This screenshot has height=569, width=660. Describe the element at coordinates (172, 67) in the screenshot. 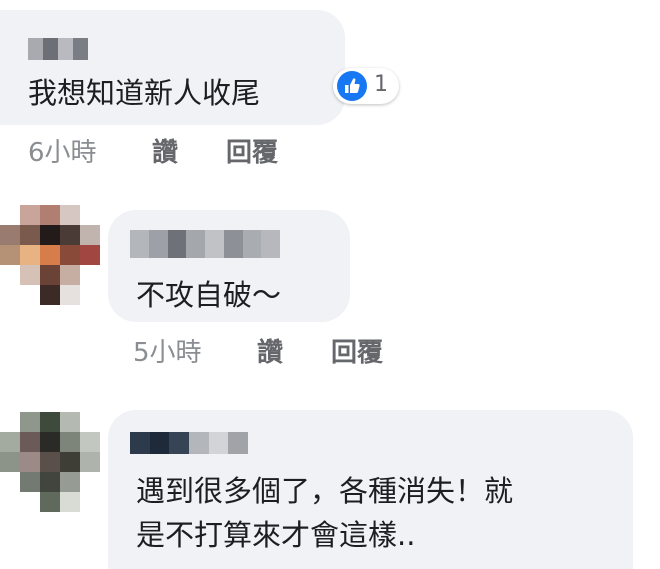

I see `comment-bubble: 我想知道新人收尾` at that location.